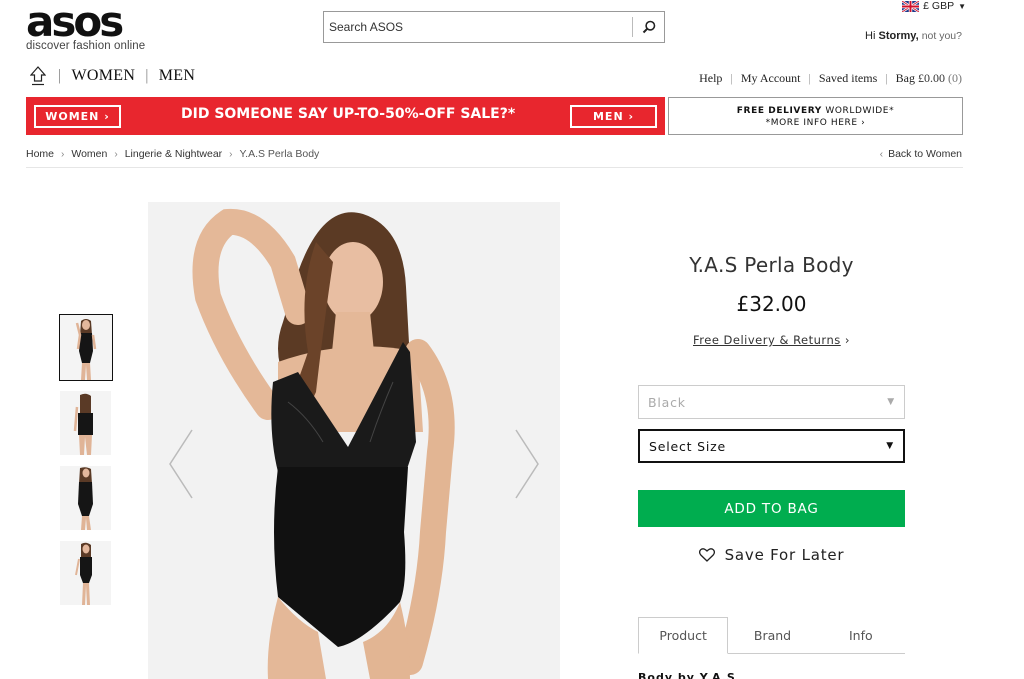 The height and width of the screenshot is (679, 1024). What do you see at coordinates (905, 78) in the screenshot?
I see `bag-label: Bag` at bounding box center [905, 78].